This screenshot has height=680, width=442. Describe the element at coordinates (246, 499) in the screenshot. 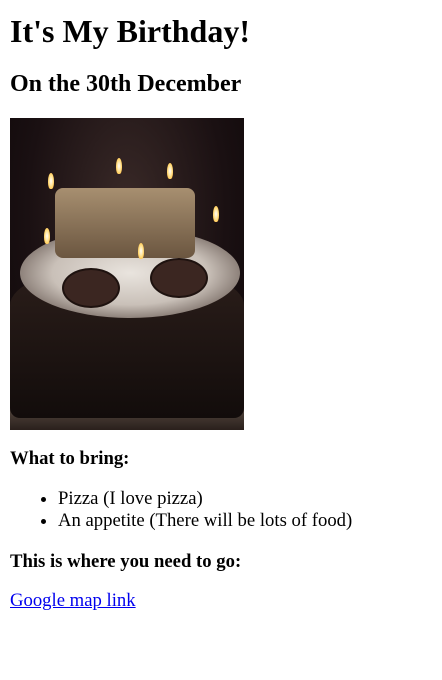

I see `list-item: Pizza (I love pizza)` at that location.